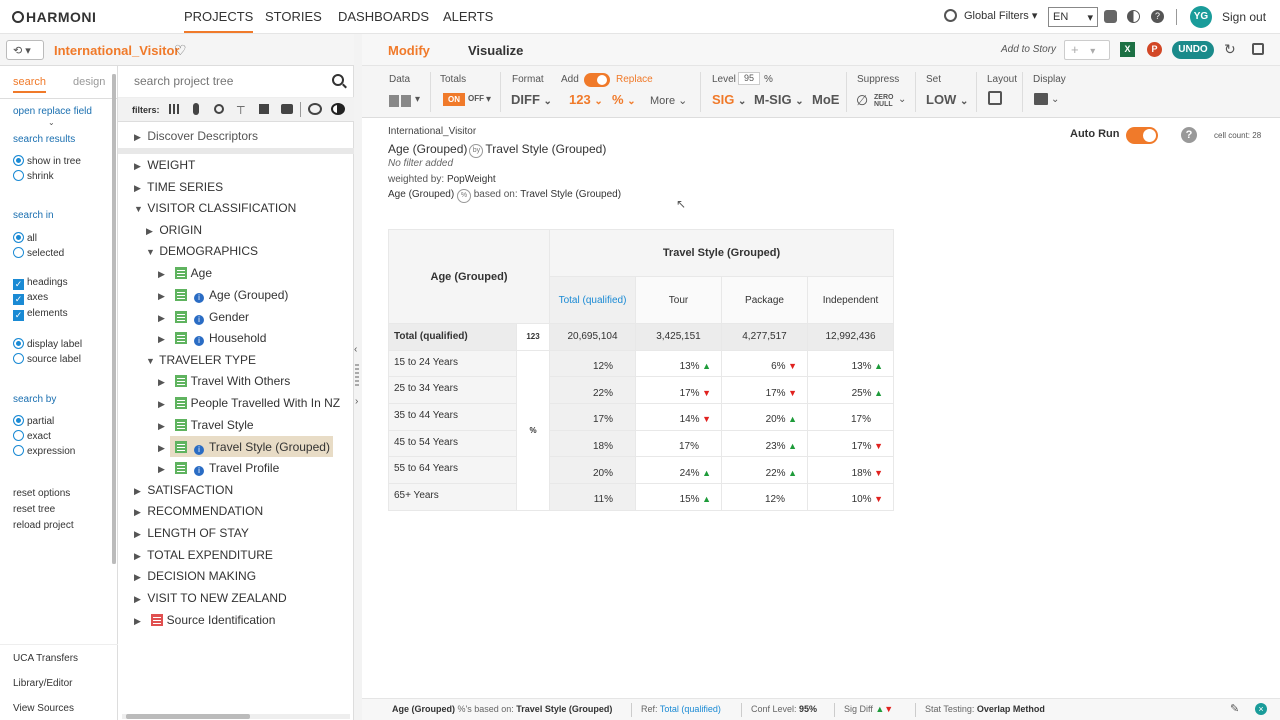  What do you see at coordinates (1230, 49) in the screenshot?
I see `refresh-icon: ↻` at bounding box center [1230, 49].